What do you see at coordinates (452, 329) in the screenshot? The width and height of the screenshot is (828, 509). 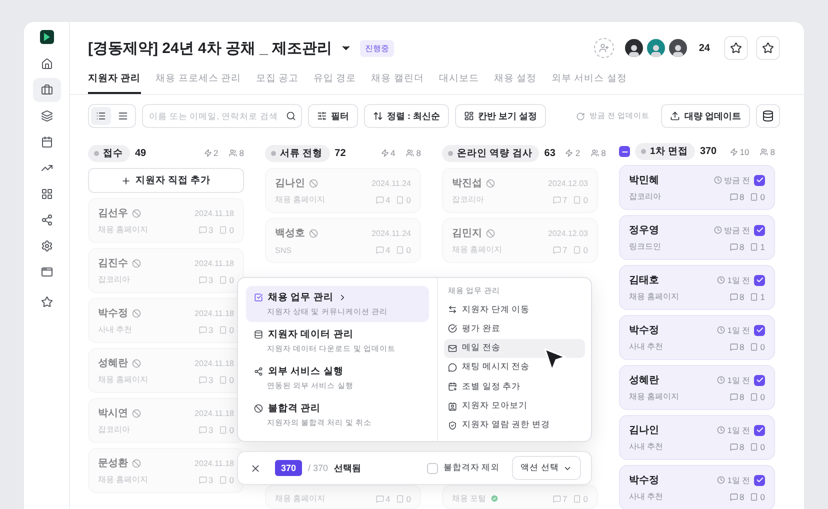 I see `check-circle-icon` at bounding box center [452, 329].